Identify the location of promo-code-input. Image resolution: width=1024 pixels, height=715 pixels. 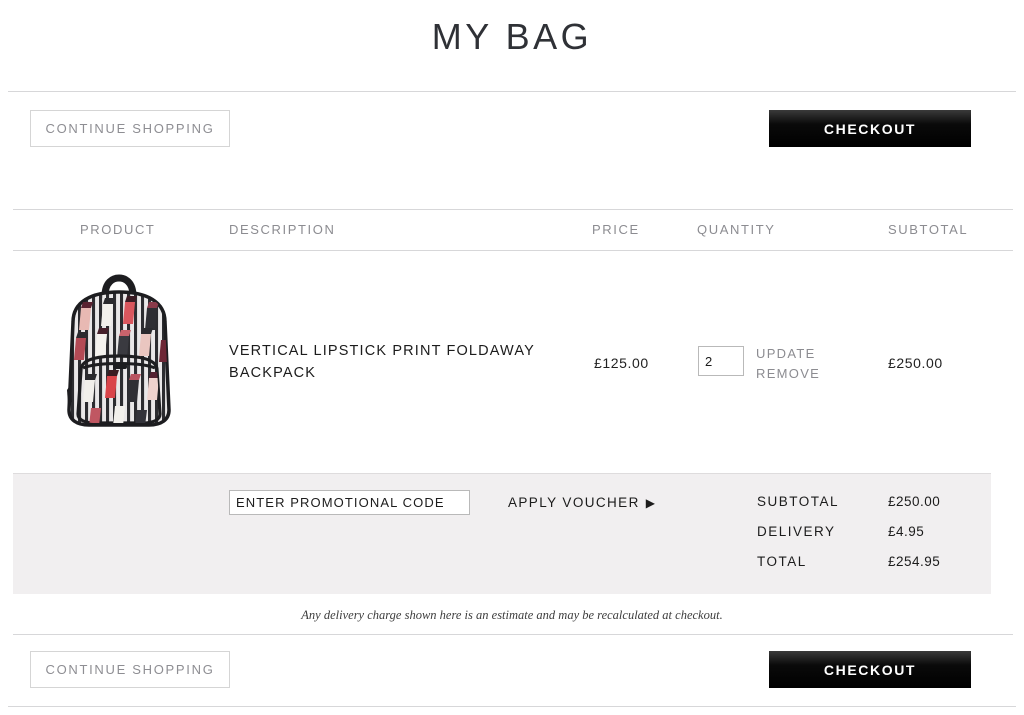
(349, 502).